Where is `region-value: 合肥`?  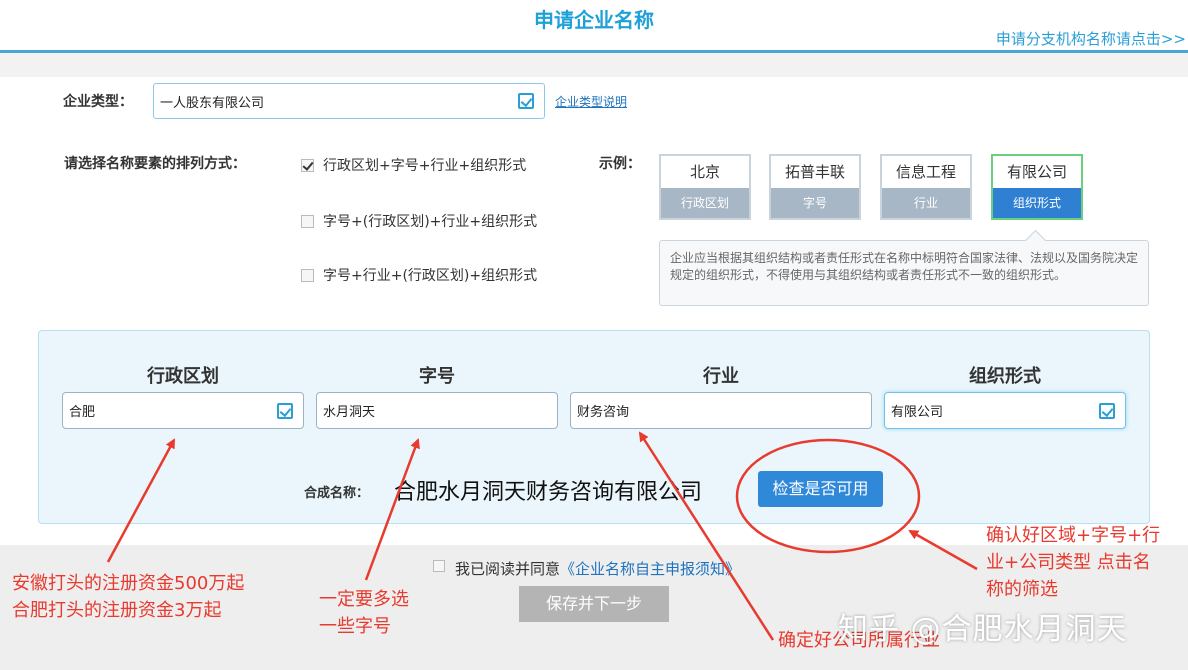
region-value: 合肥 is located at coordinates (82, 412).